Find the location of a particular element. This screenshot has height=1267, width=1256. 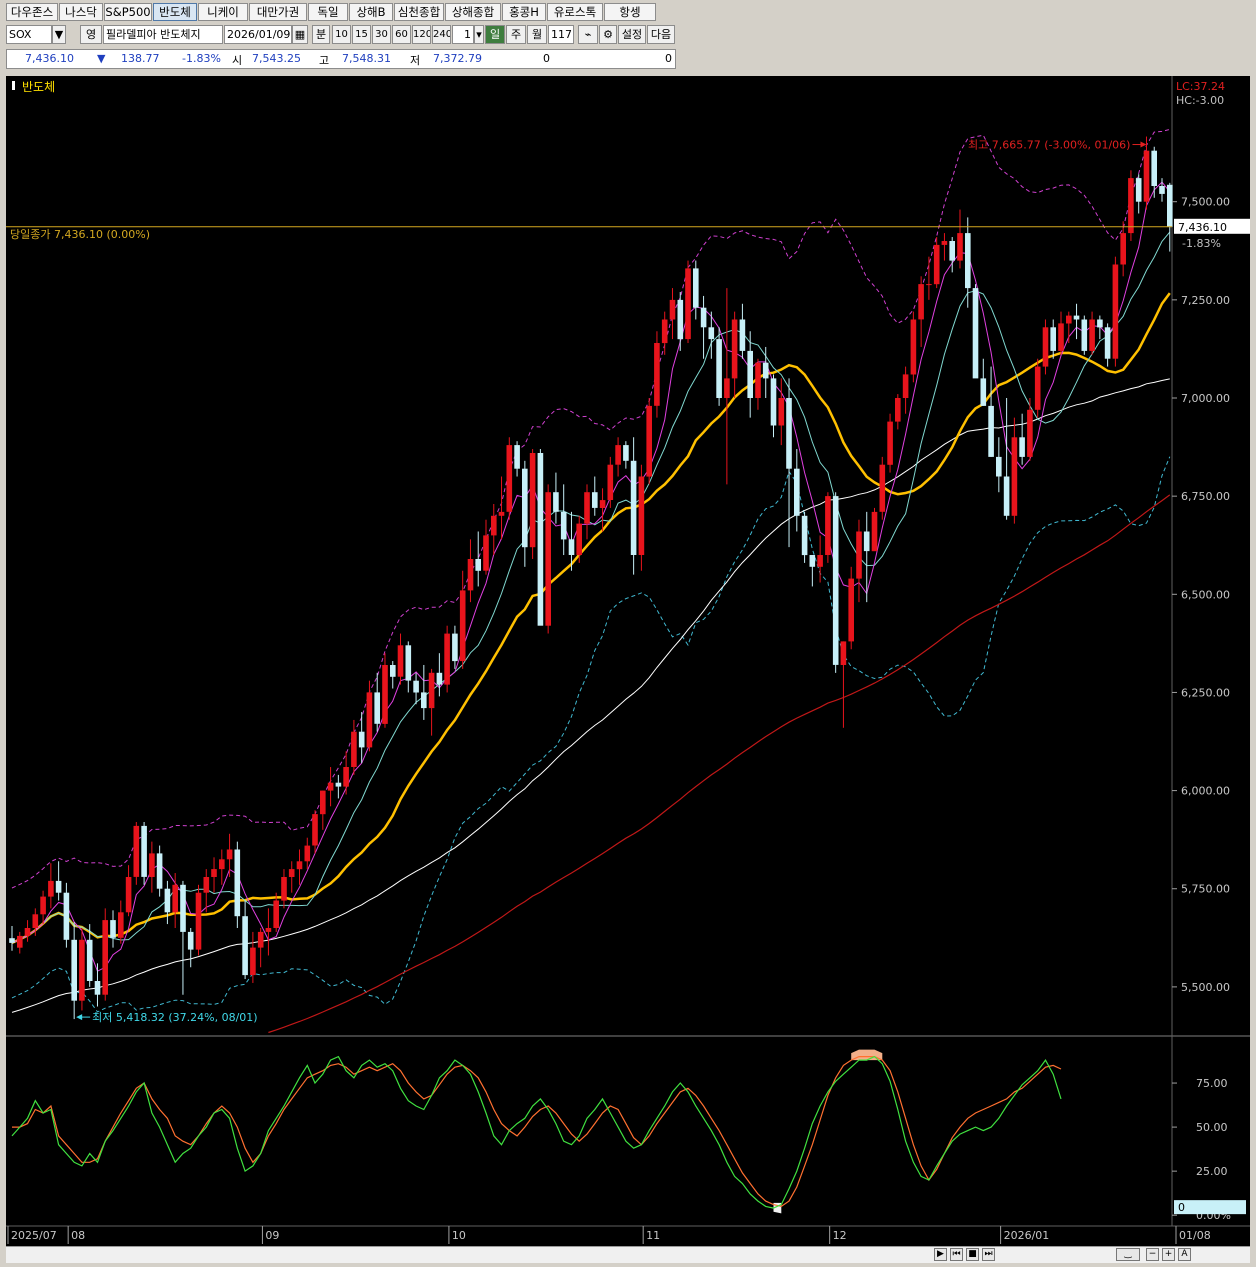

next-button: 다음 is located at coordinates (661, 34).